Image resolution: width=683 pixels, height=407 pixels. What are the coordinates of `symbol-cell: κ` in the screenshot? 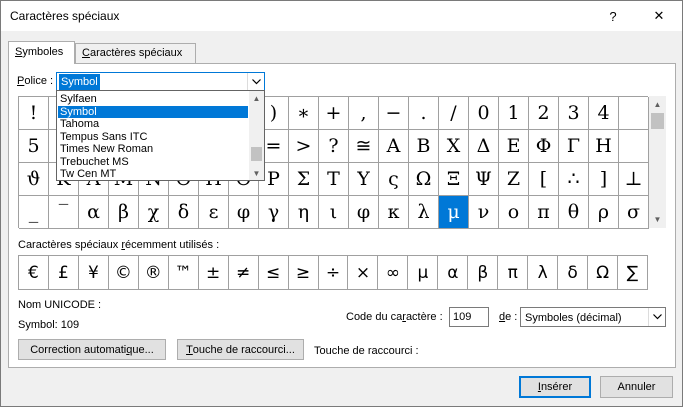 It's located at (394, 212).